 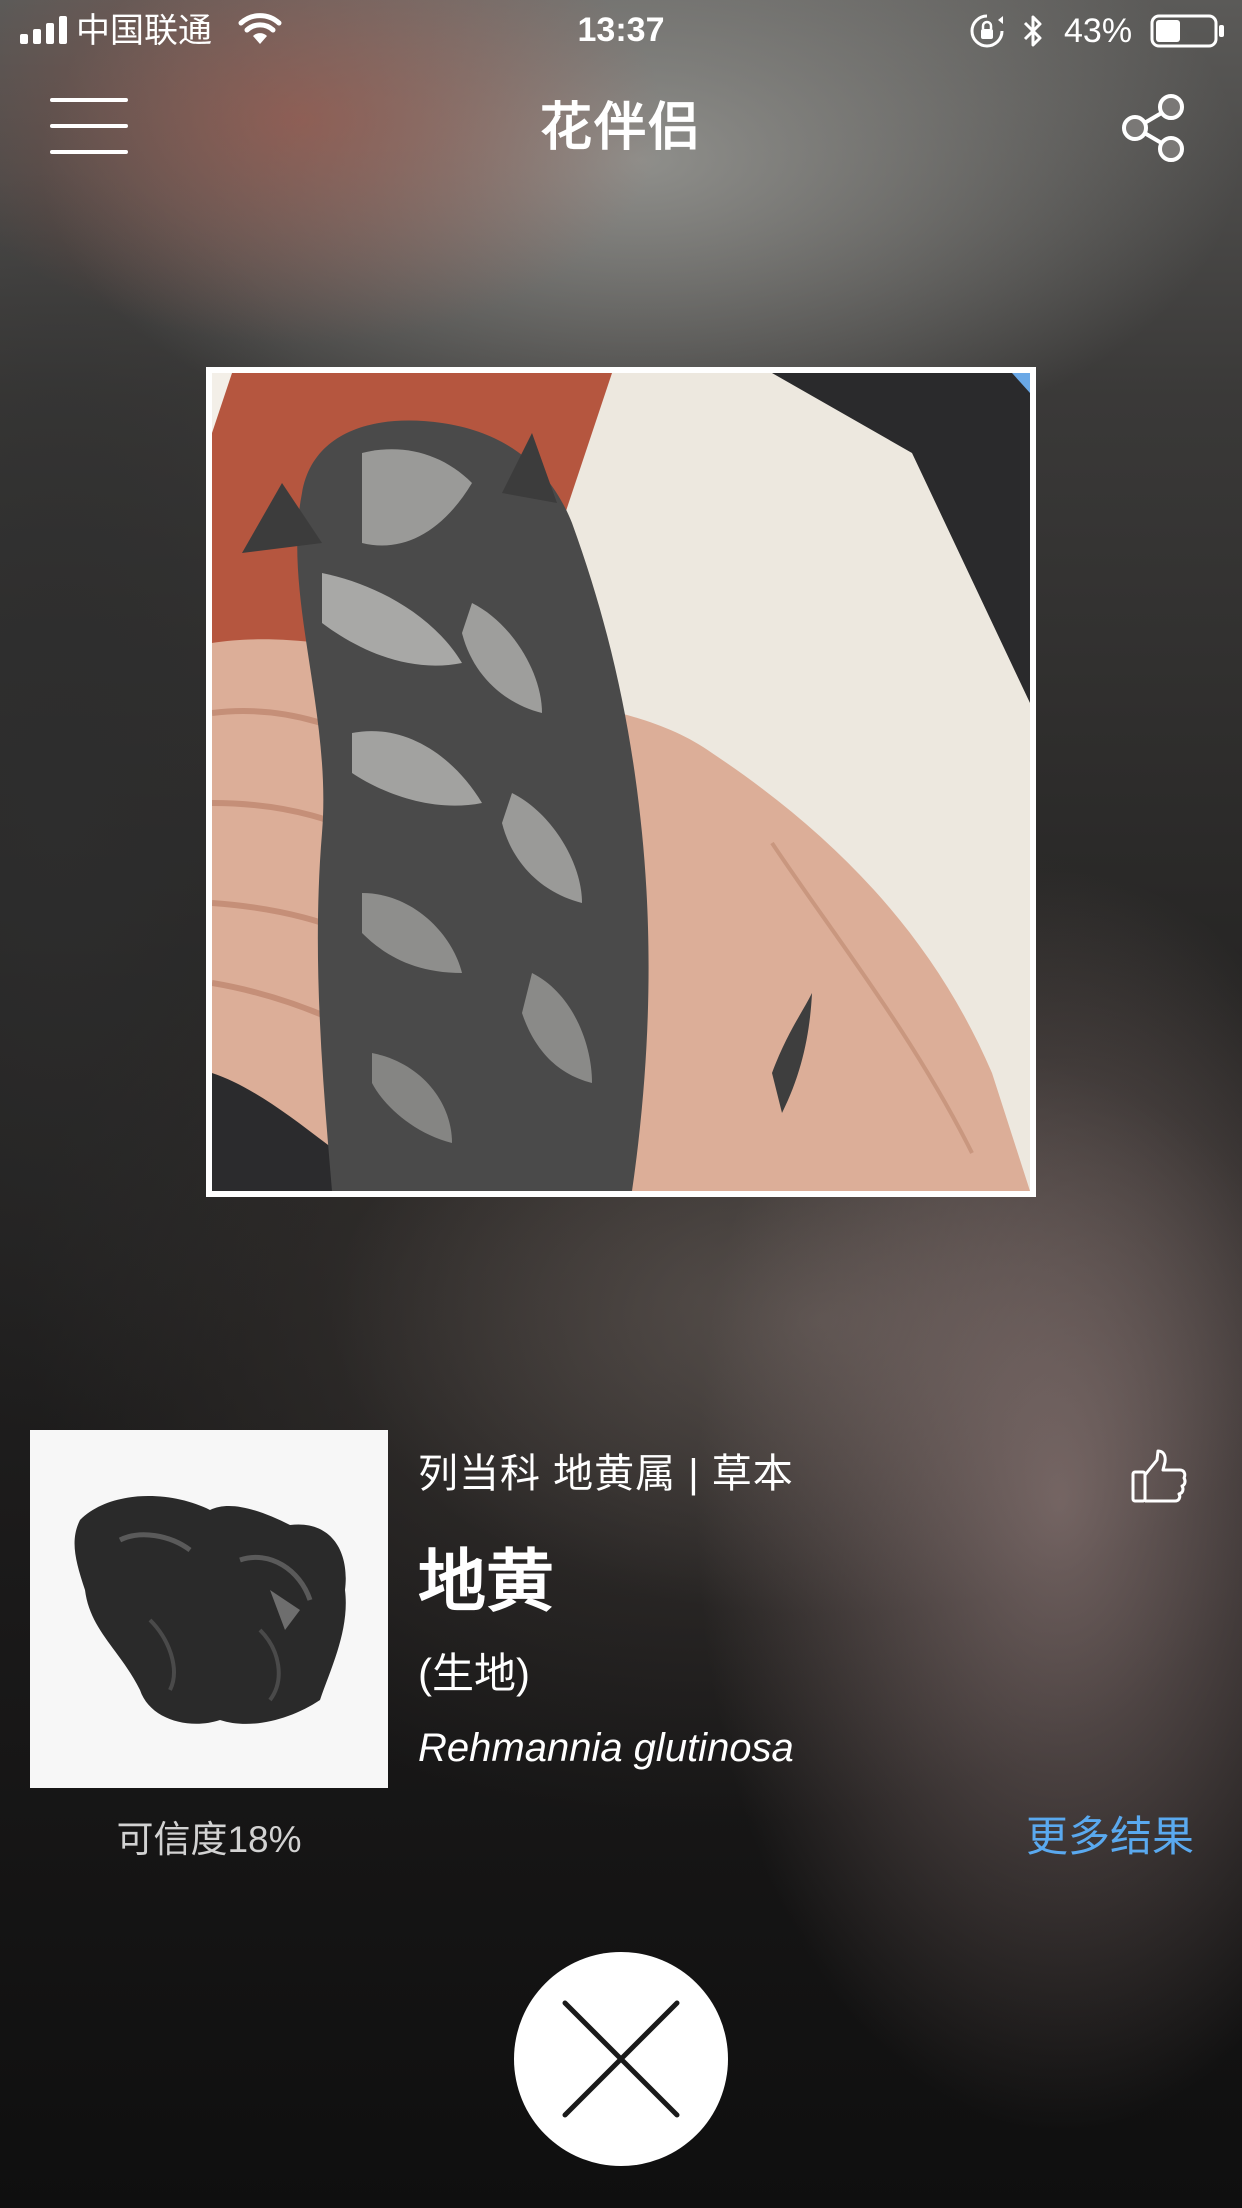 I want to click on result-thumbnail, so click(x=209, y=1609).